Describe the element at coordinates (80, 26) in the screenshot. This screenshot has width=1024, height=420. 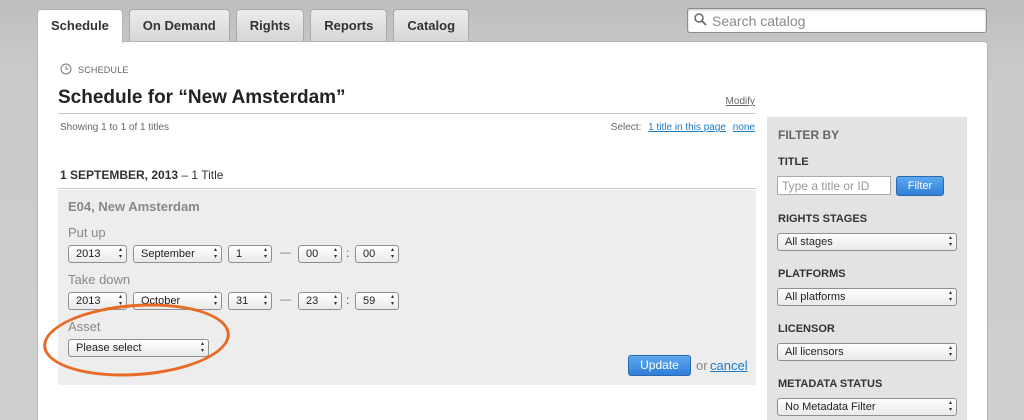
I see `tab-schedule: Schedule` at that location.